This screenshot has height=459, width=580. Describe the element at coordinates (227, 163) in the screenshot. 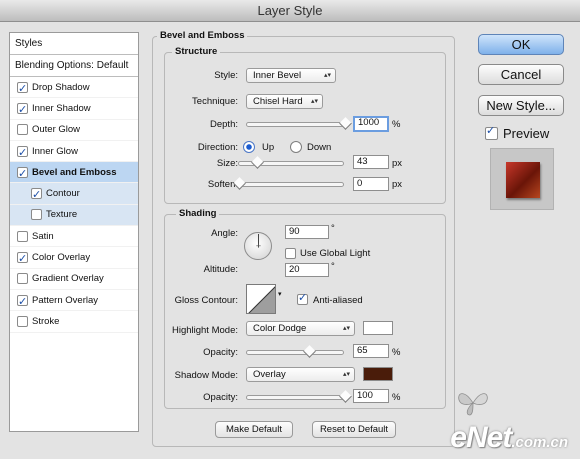

I see `size-label: Size:` at that location.